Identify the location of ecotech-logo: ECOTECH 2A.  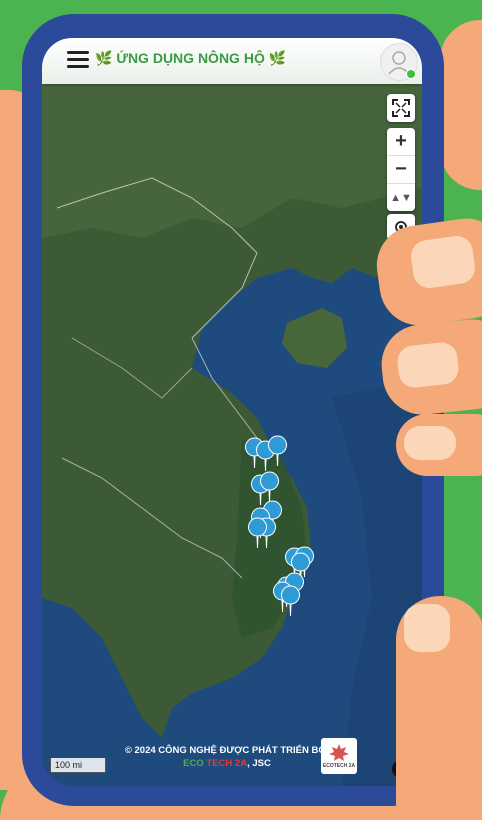
(339, 756).